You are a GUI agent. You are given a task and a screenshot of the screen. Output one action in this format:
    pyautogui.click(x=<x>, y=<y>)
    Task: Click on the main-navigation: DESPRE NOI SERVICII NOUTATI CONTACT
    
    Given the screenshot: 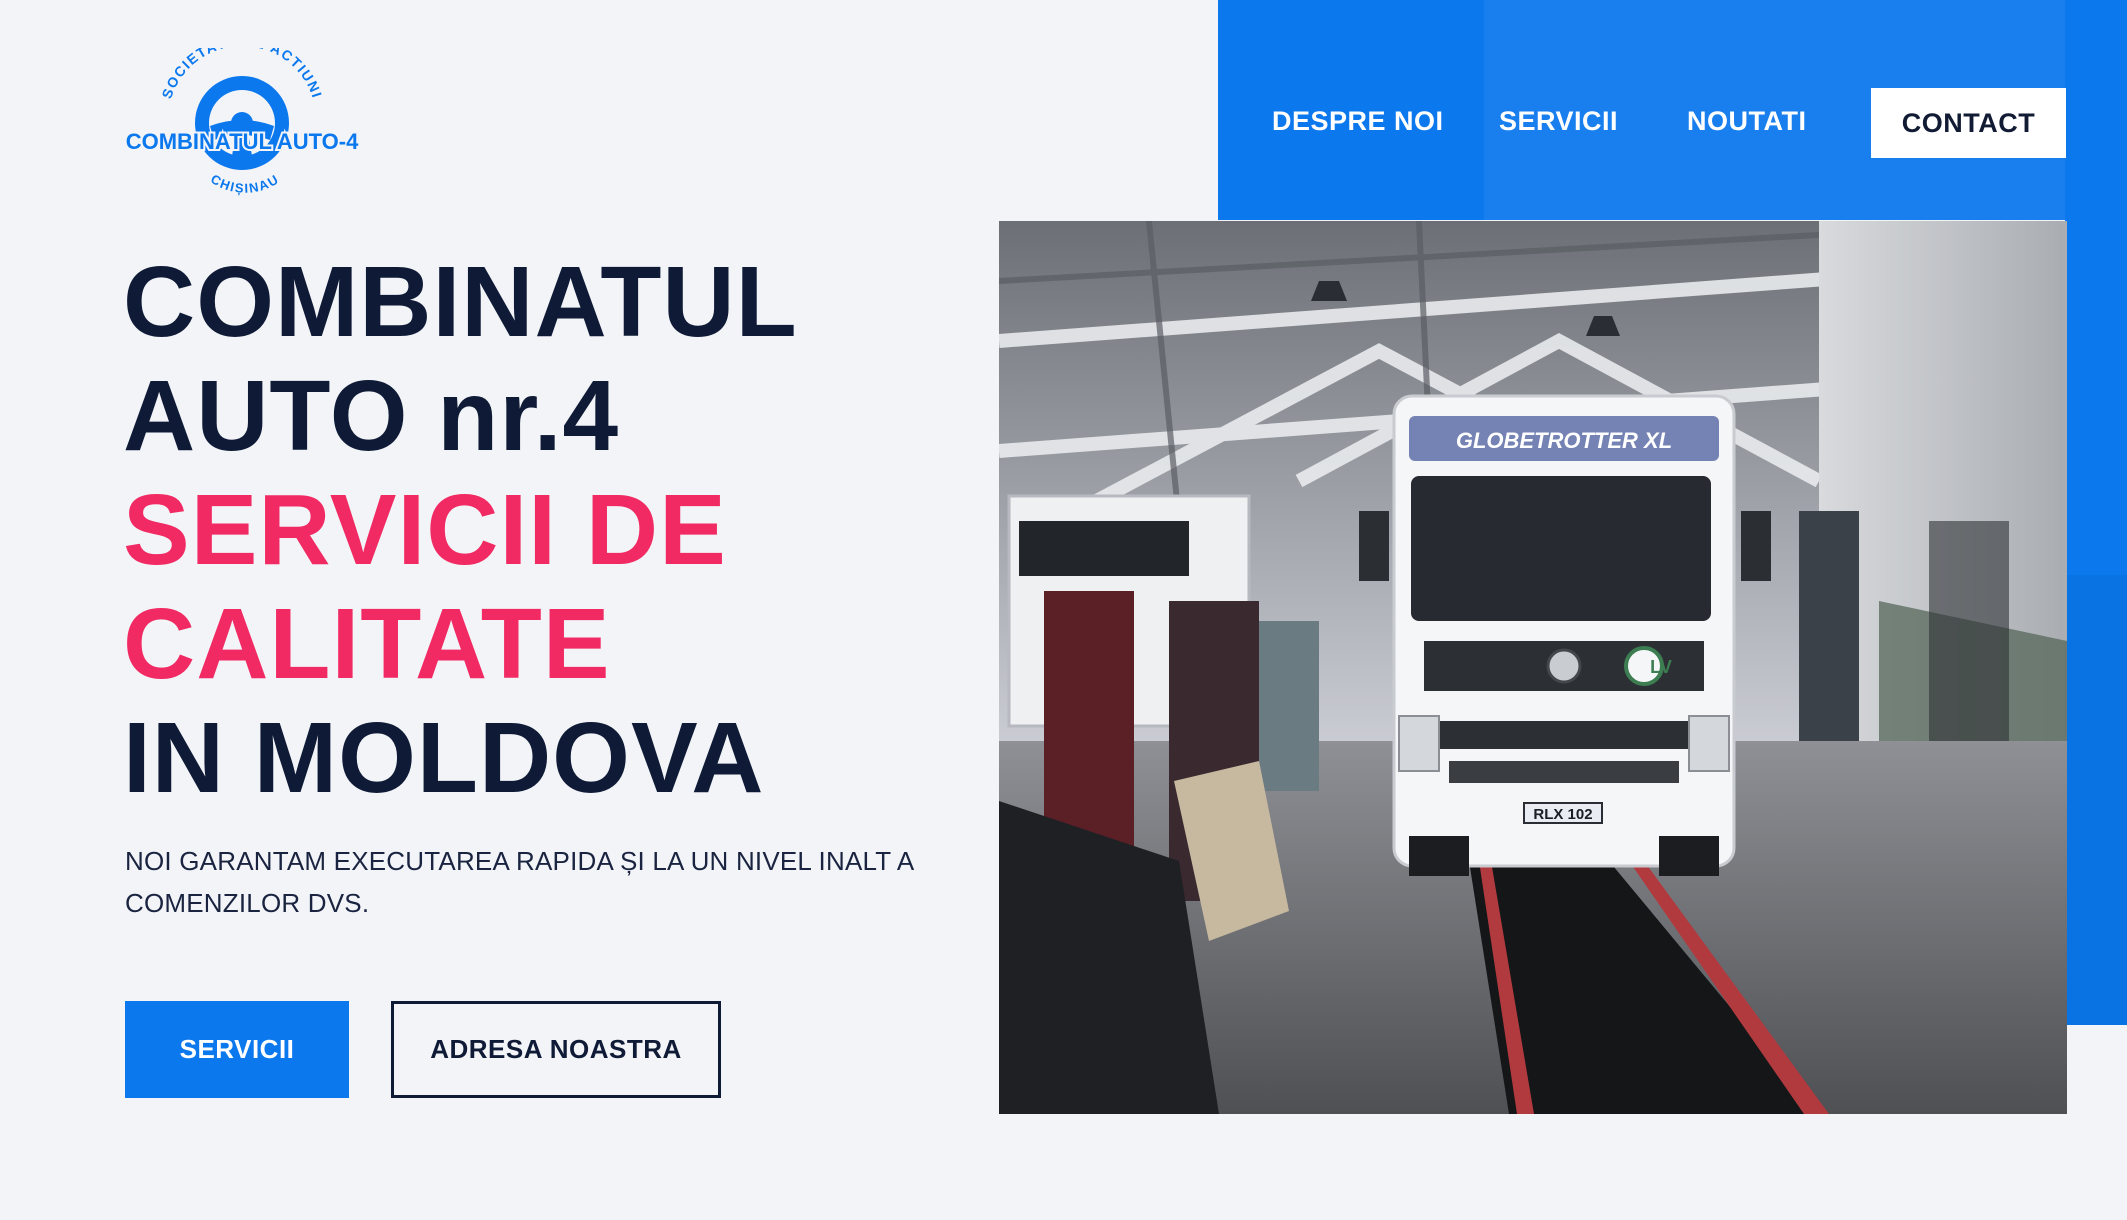 What is the action you would take?
    pyautogui.click(x=1063, y=123)
    